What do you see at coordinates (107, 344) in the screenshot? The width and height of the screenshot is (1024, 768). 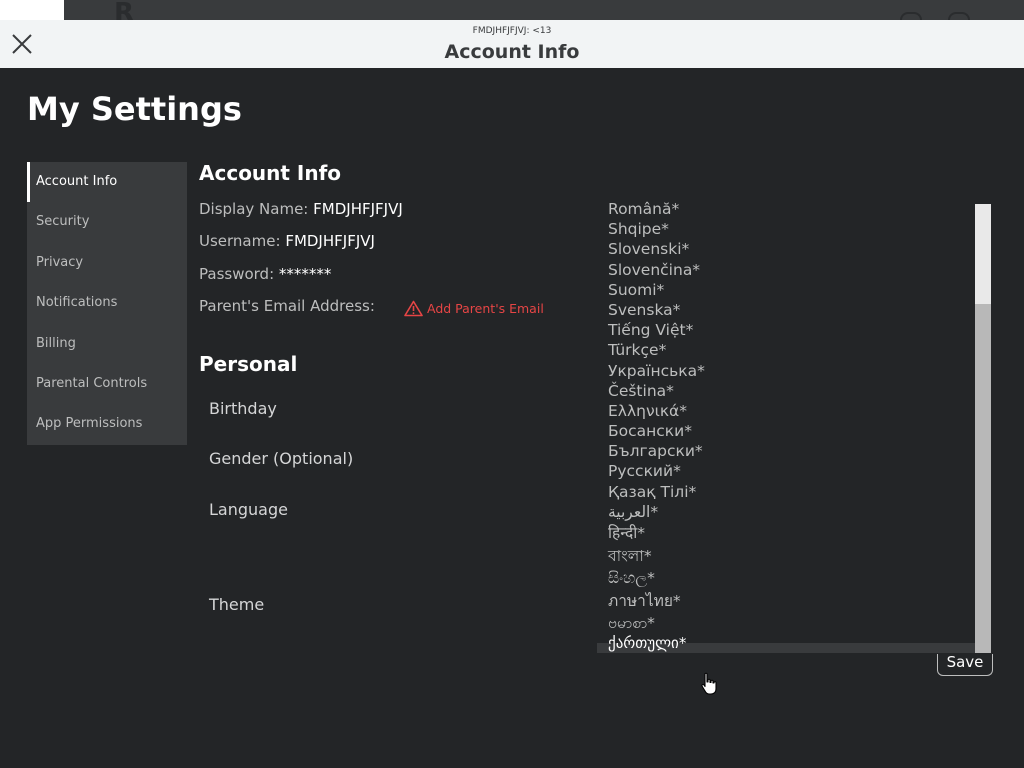 I see `sidebar-item-billing: Billing` at bounding box center [107, 344].